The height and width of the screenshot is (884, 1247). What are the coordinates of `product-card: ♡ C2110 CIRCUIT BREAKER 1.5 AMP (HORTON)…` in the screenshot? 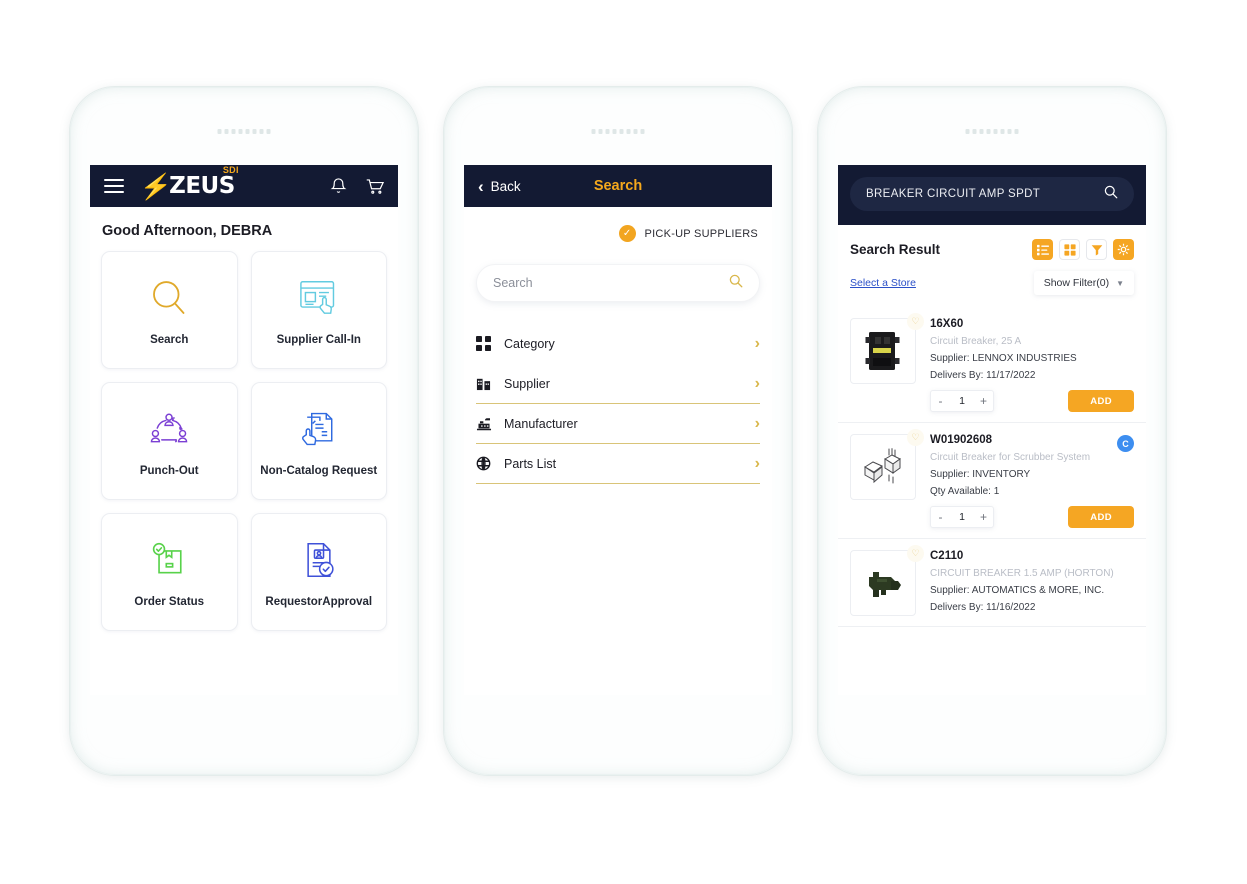 It's located at (992, 583).